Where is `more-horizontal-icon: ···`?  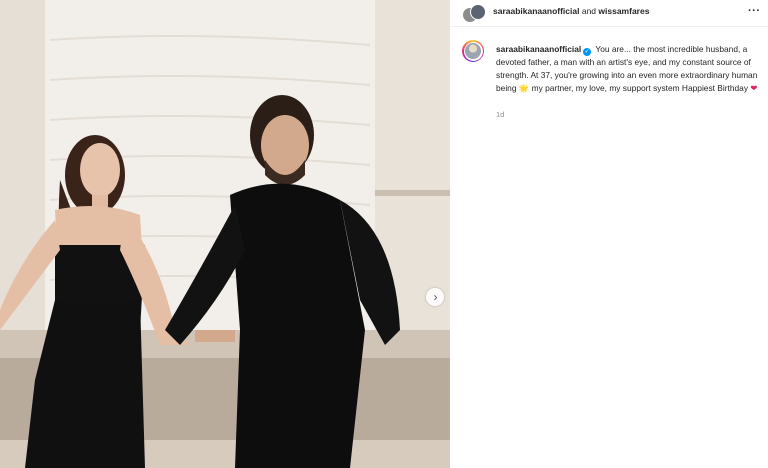
more-horizontal-icon: ··· is located at coordinates (754, 11).